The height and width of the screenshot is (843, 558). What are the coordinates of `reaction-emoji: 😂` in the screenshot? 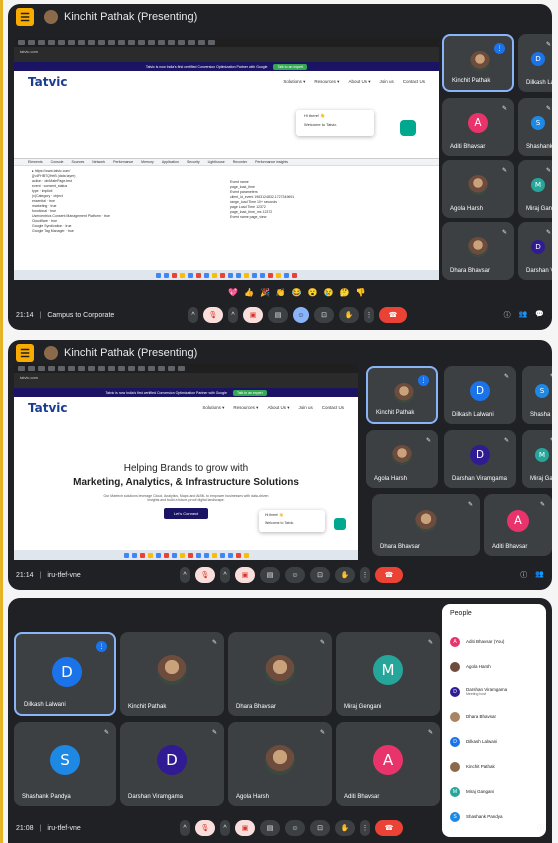 It's located at (297, 292).